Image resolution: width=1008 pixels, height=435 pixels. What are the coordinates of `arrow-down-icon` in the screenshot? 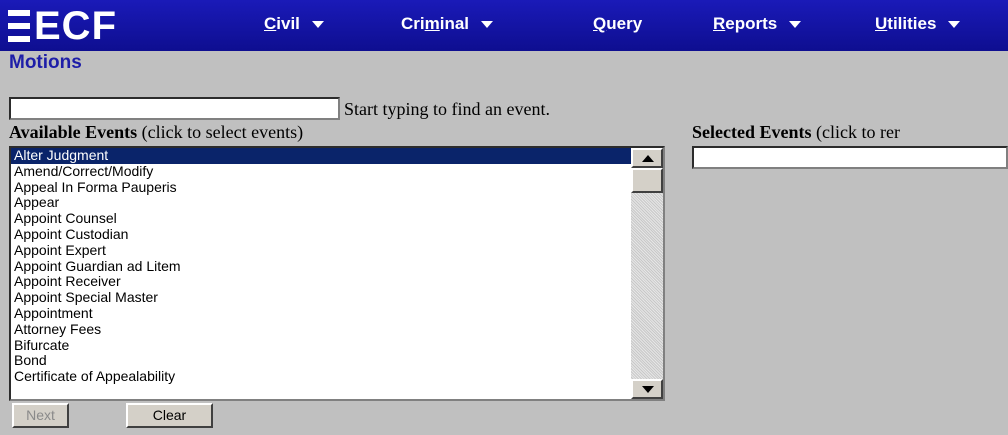 It's located at (648, 389).